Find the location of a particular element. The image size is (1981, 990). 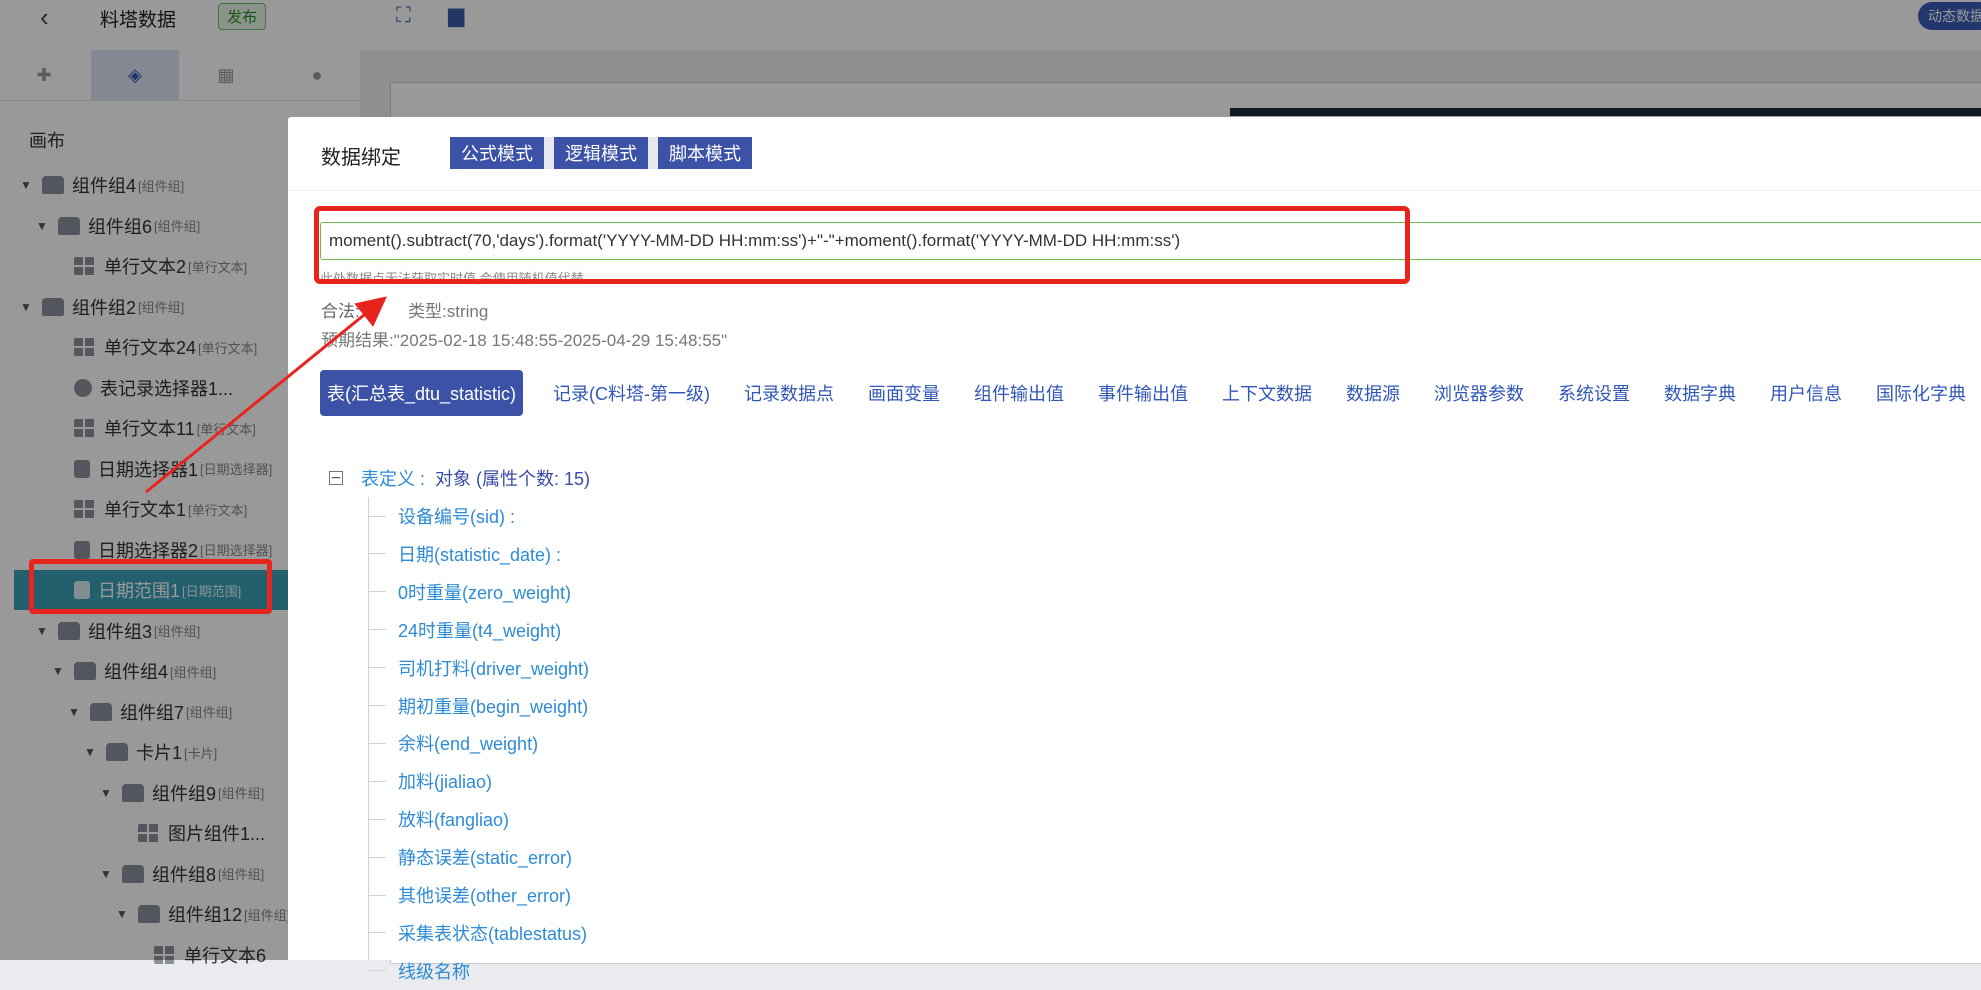

arrow-line is located at coordinates (266, 395).